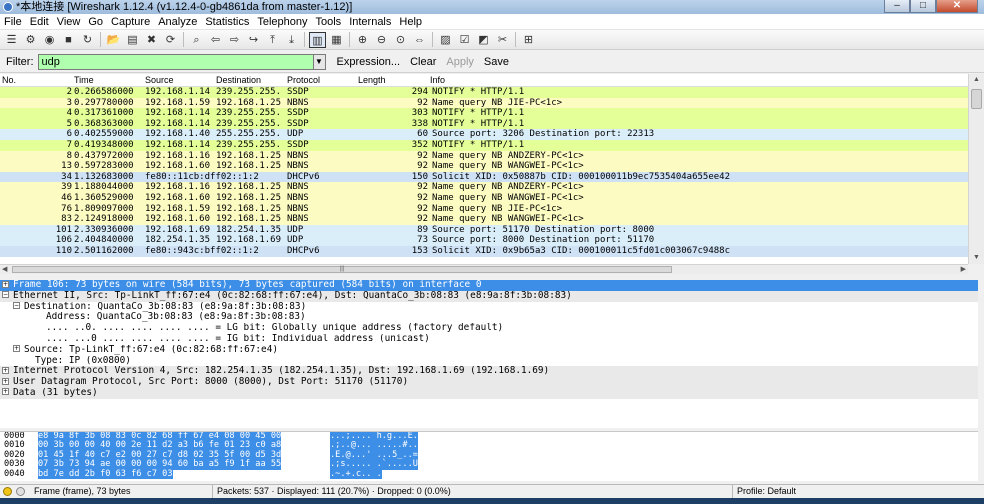 This screenshot has height=504, width=984. What do you see at coordinates (105, 474) in the screenshot?
I see `hex-bytes: bd 7e dd 2b f0 63 f6 c7 03` at bounding box center [105, 474].